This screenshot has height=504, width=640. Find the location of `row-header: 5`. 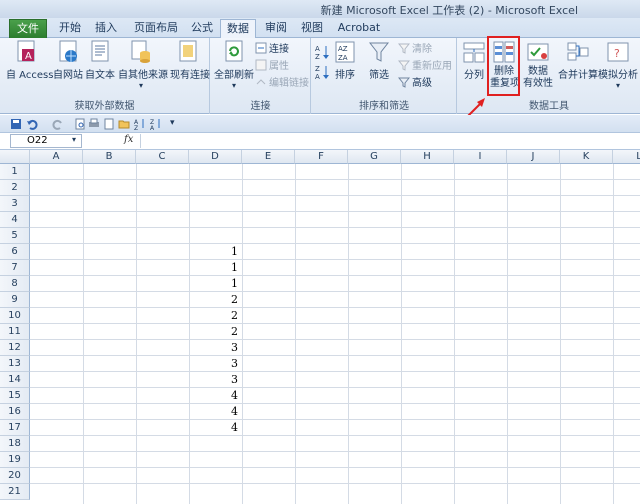

row-header: 5 is located at coordinates (15, 236).